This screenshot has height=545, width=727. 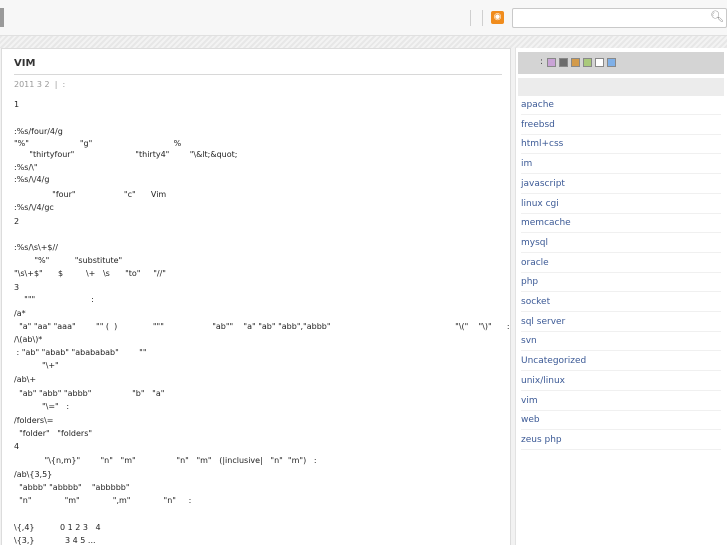 What do you see at coordinates (20, 313) in the screenshot?
I see `post-line: /a*` at bounding box center [20, 313].